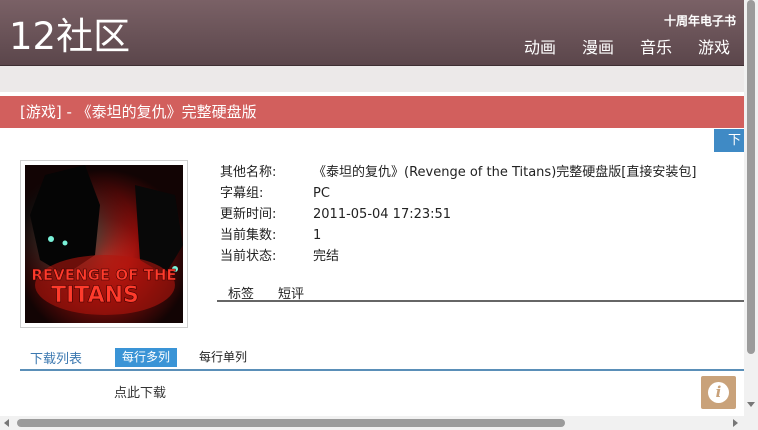 Image resolution: width=758 pixels, height=430 pixels. I want to click on download-list-header: 下载列表 每行多列 每行单列, so click(382, 358).